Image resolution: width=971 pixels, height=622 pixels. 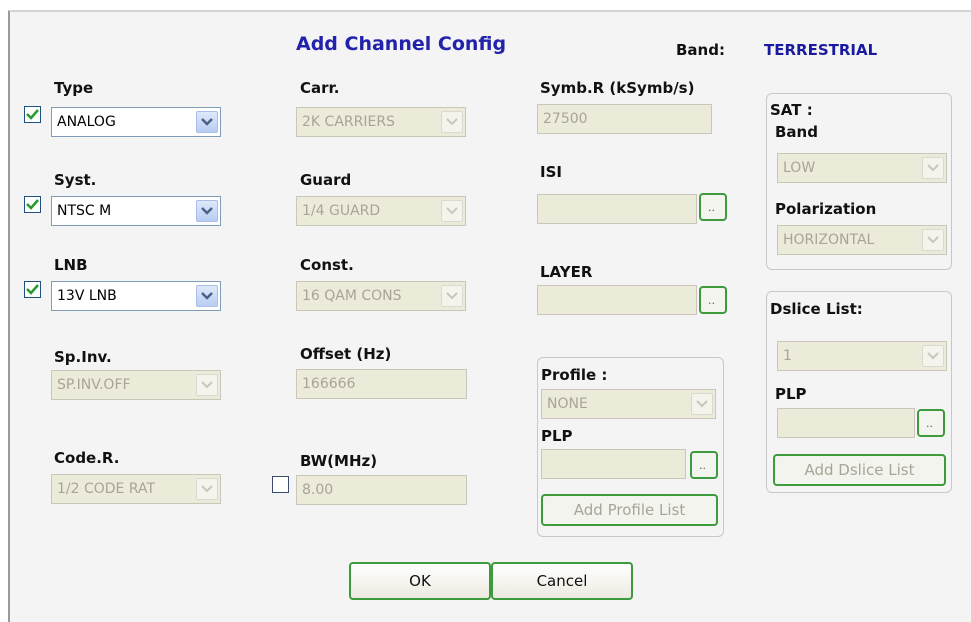 I want to click on layer-label: LAYER, so click(x=566, y=272).